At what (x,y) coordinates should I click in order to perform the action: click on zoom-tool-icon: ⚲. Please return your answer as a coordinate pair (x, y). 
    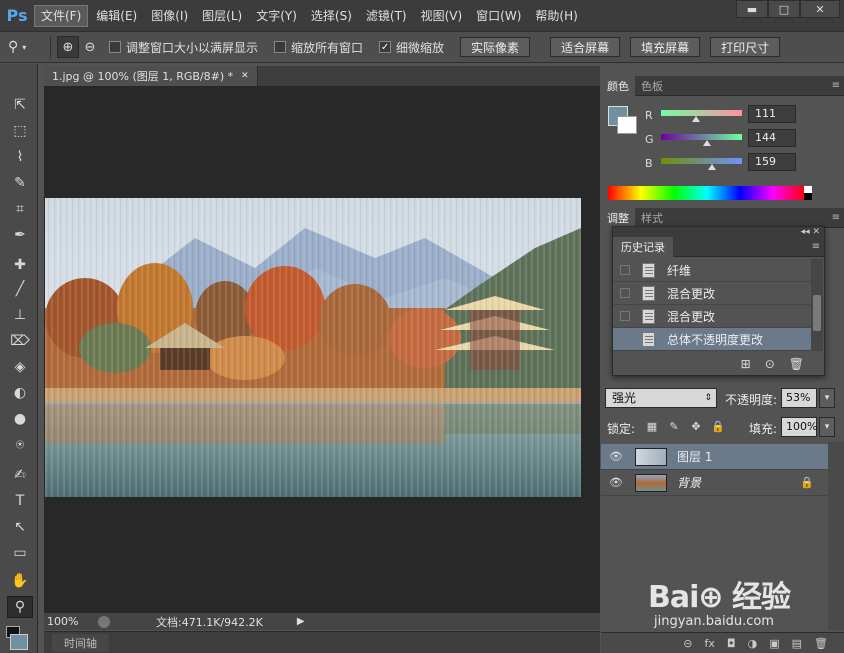
    Looking at the image, I should click on (20, 607).